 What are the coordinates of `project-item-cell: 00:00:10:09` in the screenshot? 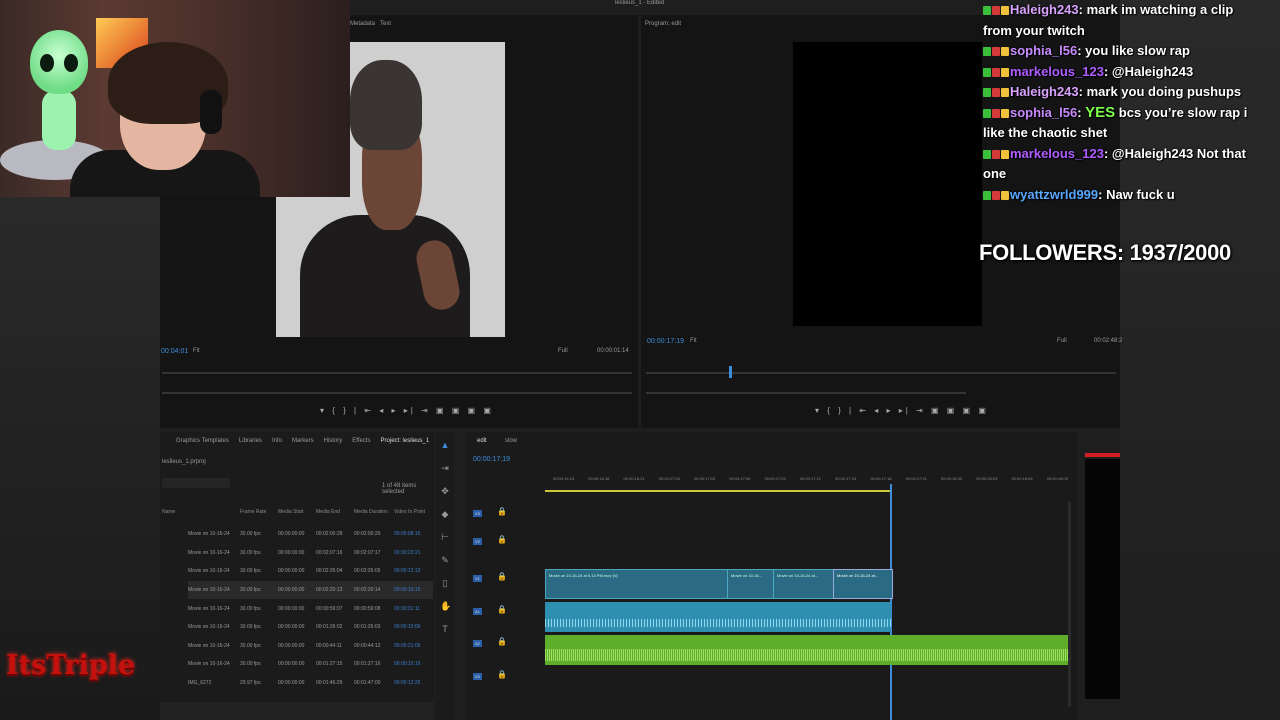 It's located at (407, 627).